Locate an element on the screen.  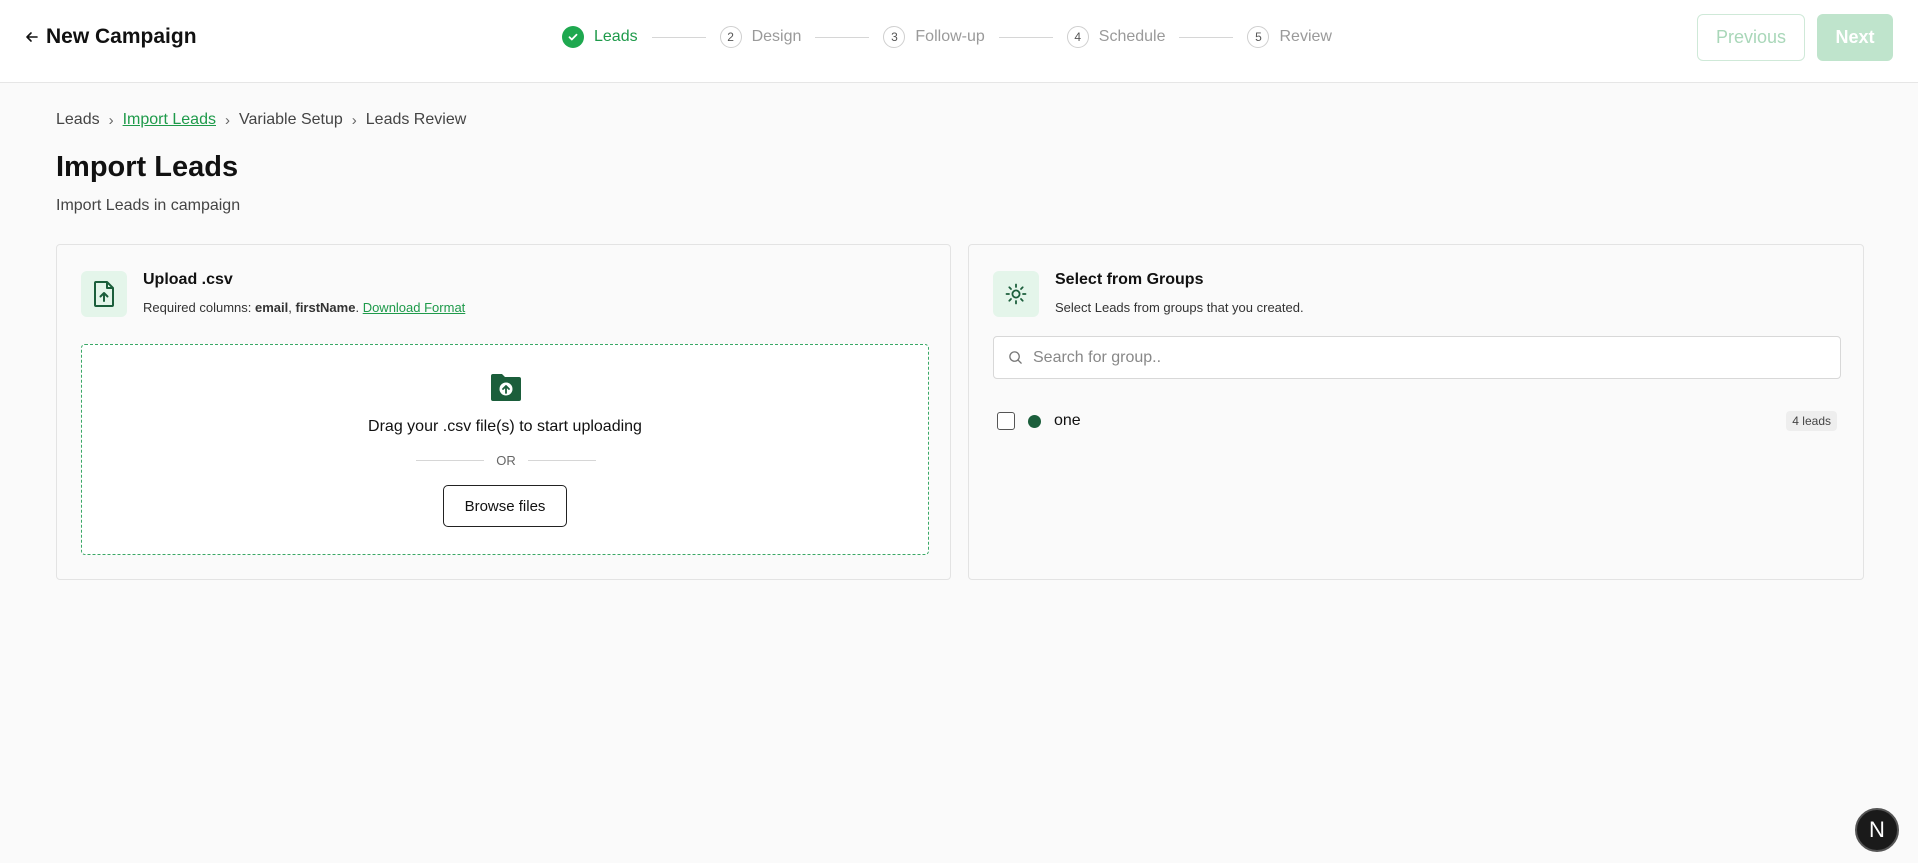
or-divider: OR is located at coordinates (506, 460).